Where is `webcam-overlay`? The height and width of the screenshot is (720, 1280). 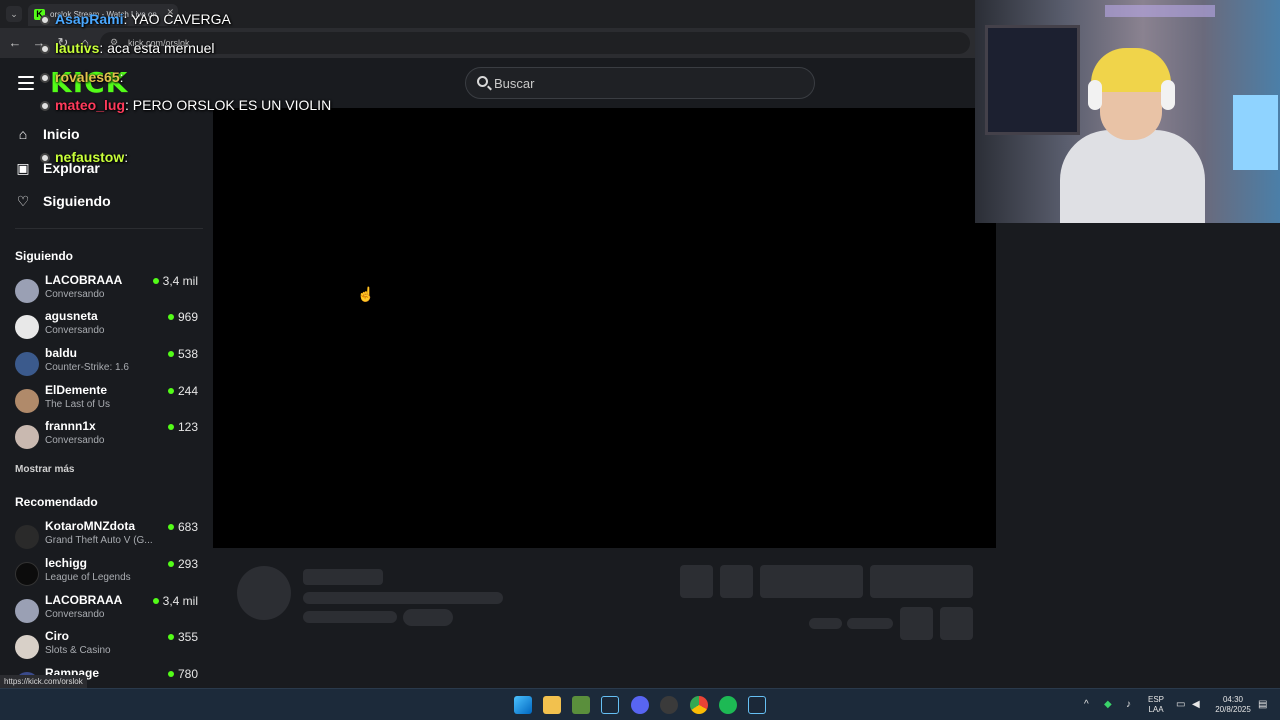 webcam-overlay is located at coordinates (1127, 111).